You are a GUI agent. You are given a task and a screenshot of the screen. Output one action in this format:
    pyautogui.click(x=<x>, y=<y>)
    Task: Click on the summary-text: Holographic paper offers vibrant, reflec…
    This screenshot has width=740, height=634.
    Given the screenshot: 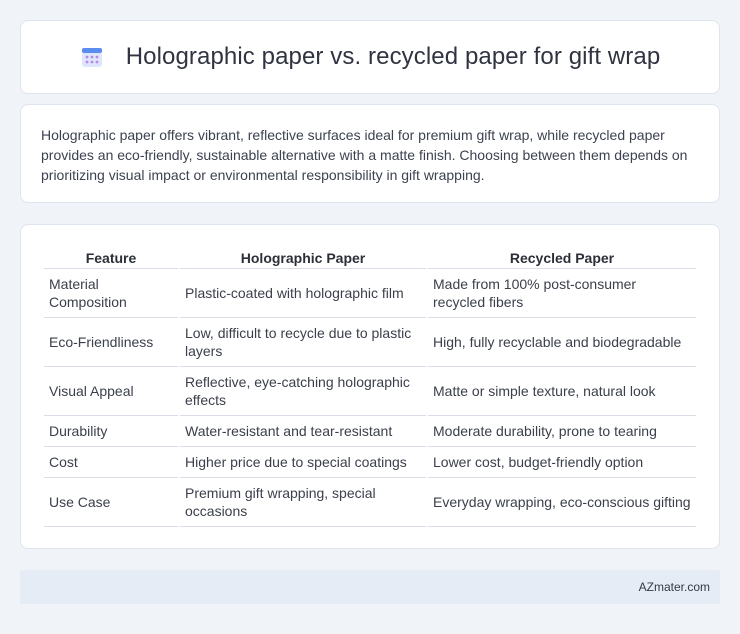 What is the action you would take?
    pyautogui.click(x=364, y=155)
    